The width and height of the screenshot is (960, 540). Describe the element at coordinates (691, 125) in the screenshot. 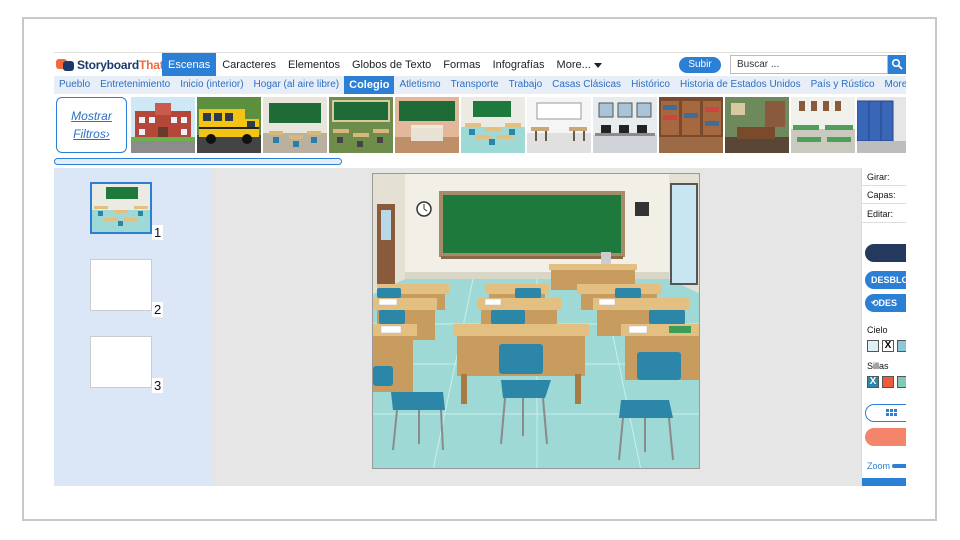

I see `scene-thumb-library` at that location.